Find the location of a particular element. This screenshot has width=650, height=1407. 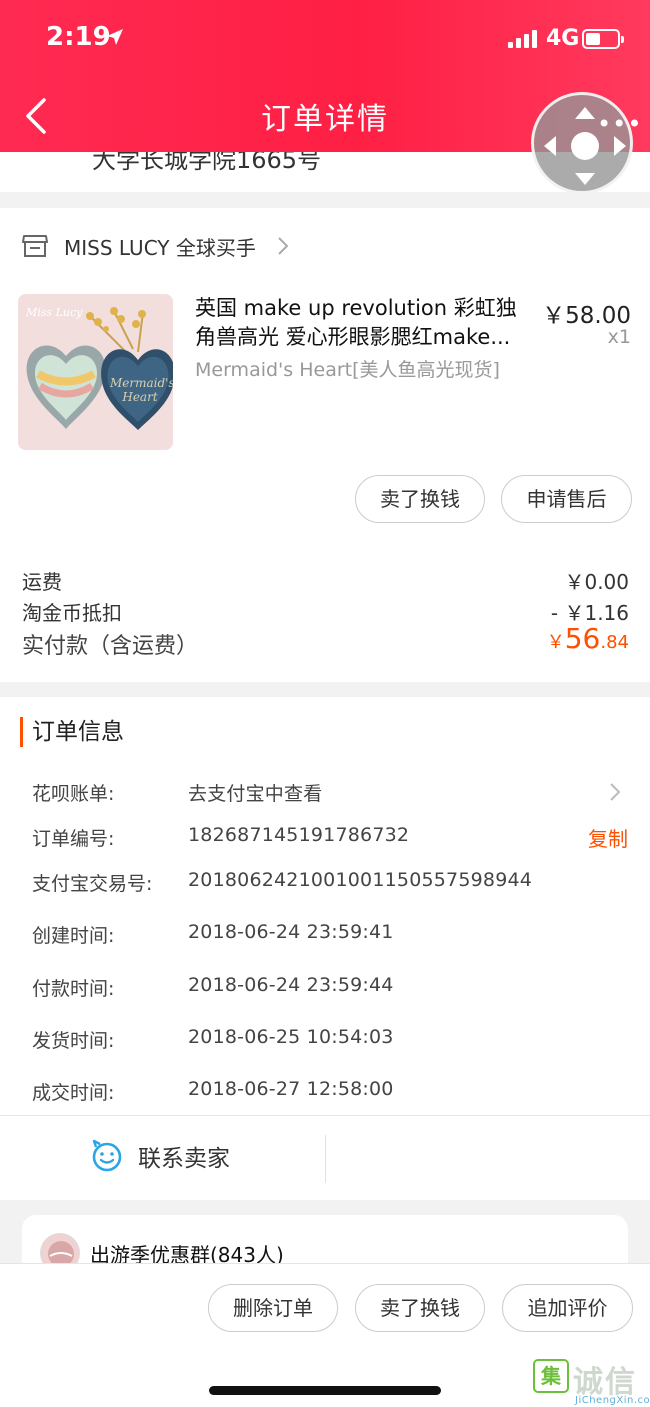

watermark-mark: 集 is located at coordinates (551, 1376).